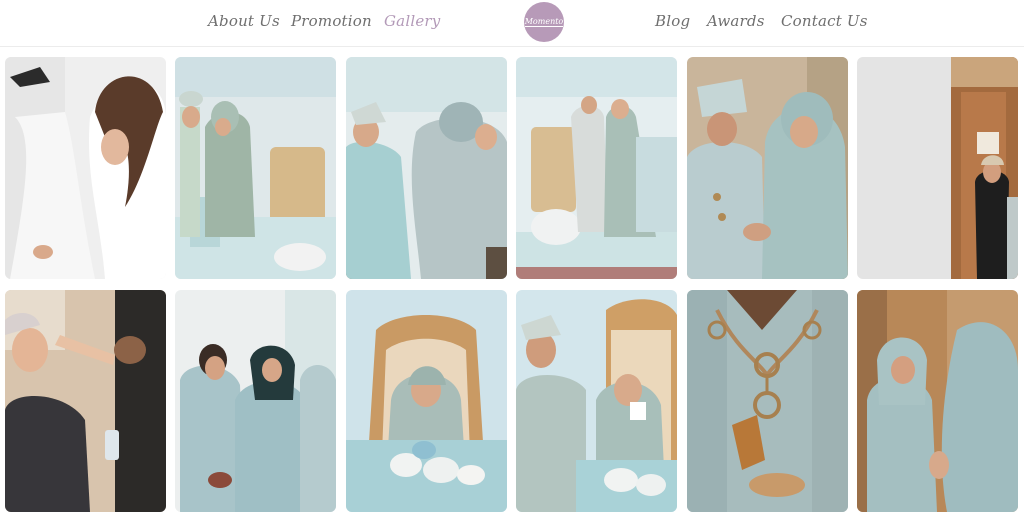 This screenshot has height=516, width=1024. What do you see at coordinates (767, 168) in the screenshot?
I see `gallery-photo-ring-exchange` at bounding box center [767, 168].